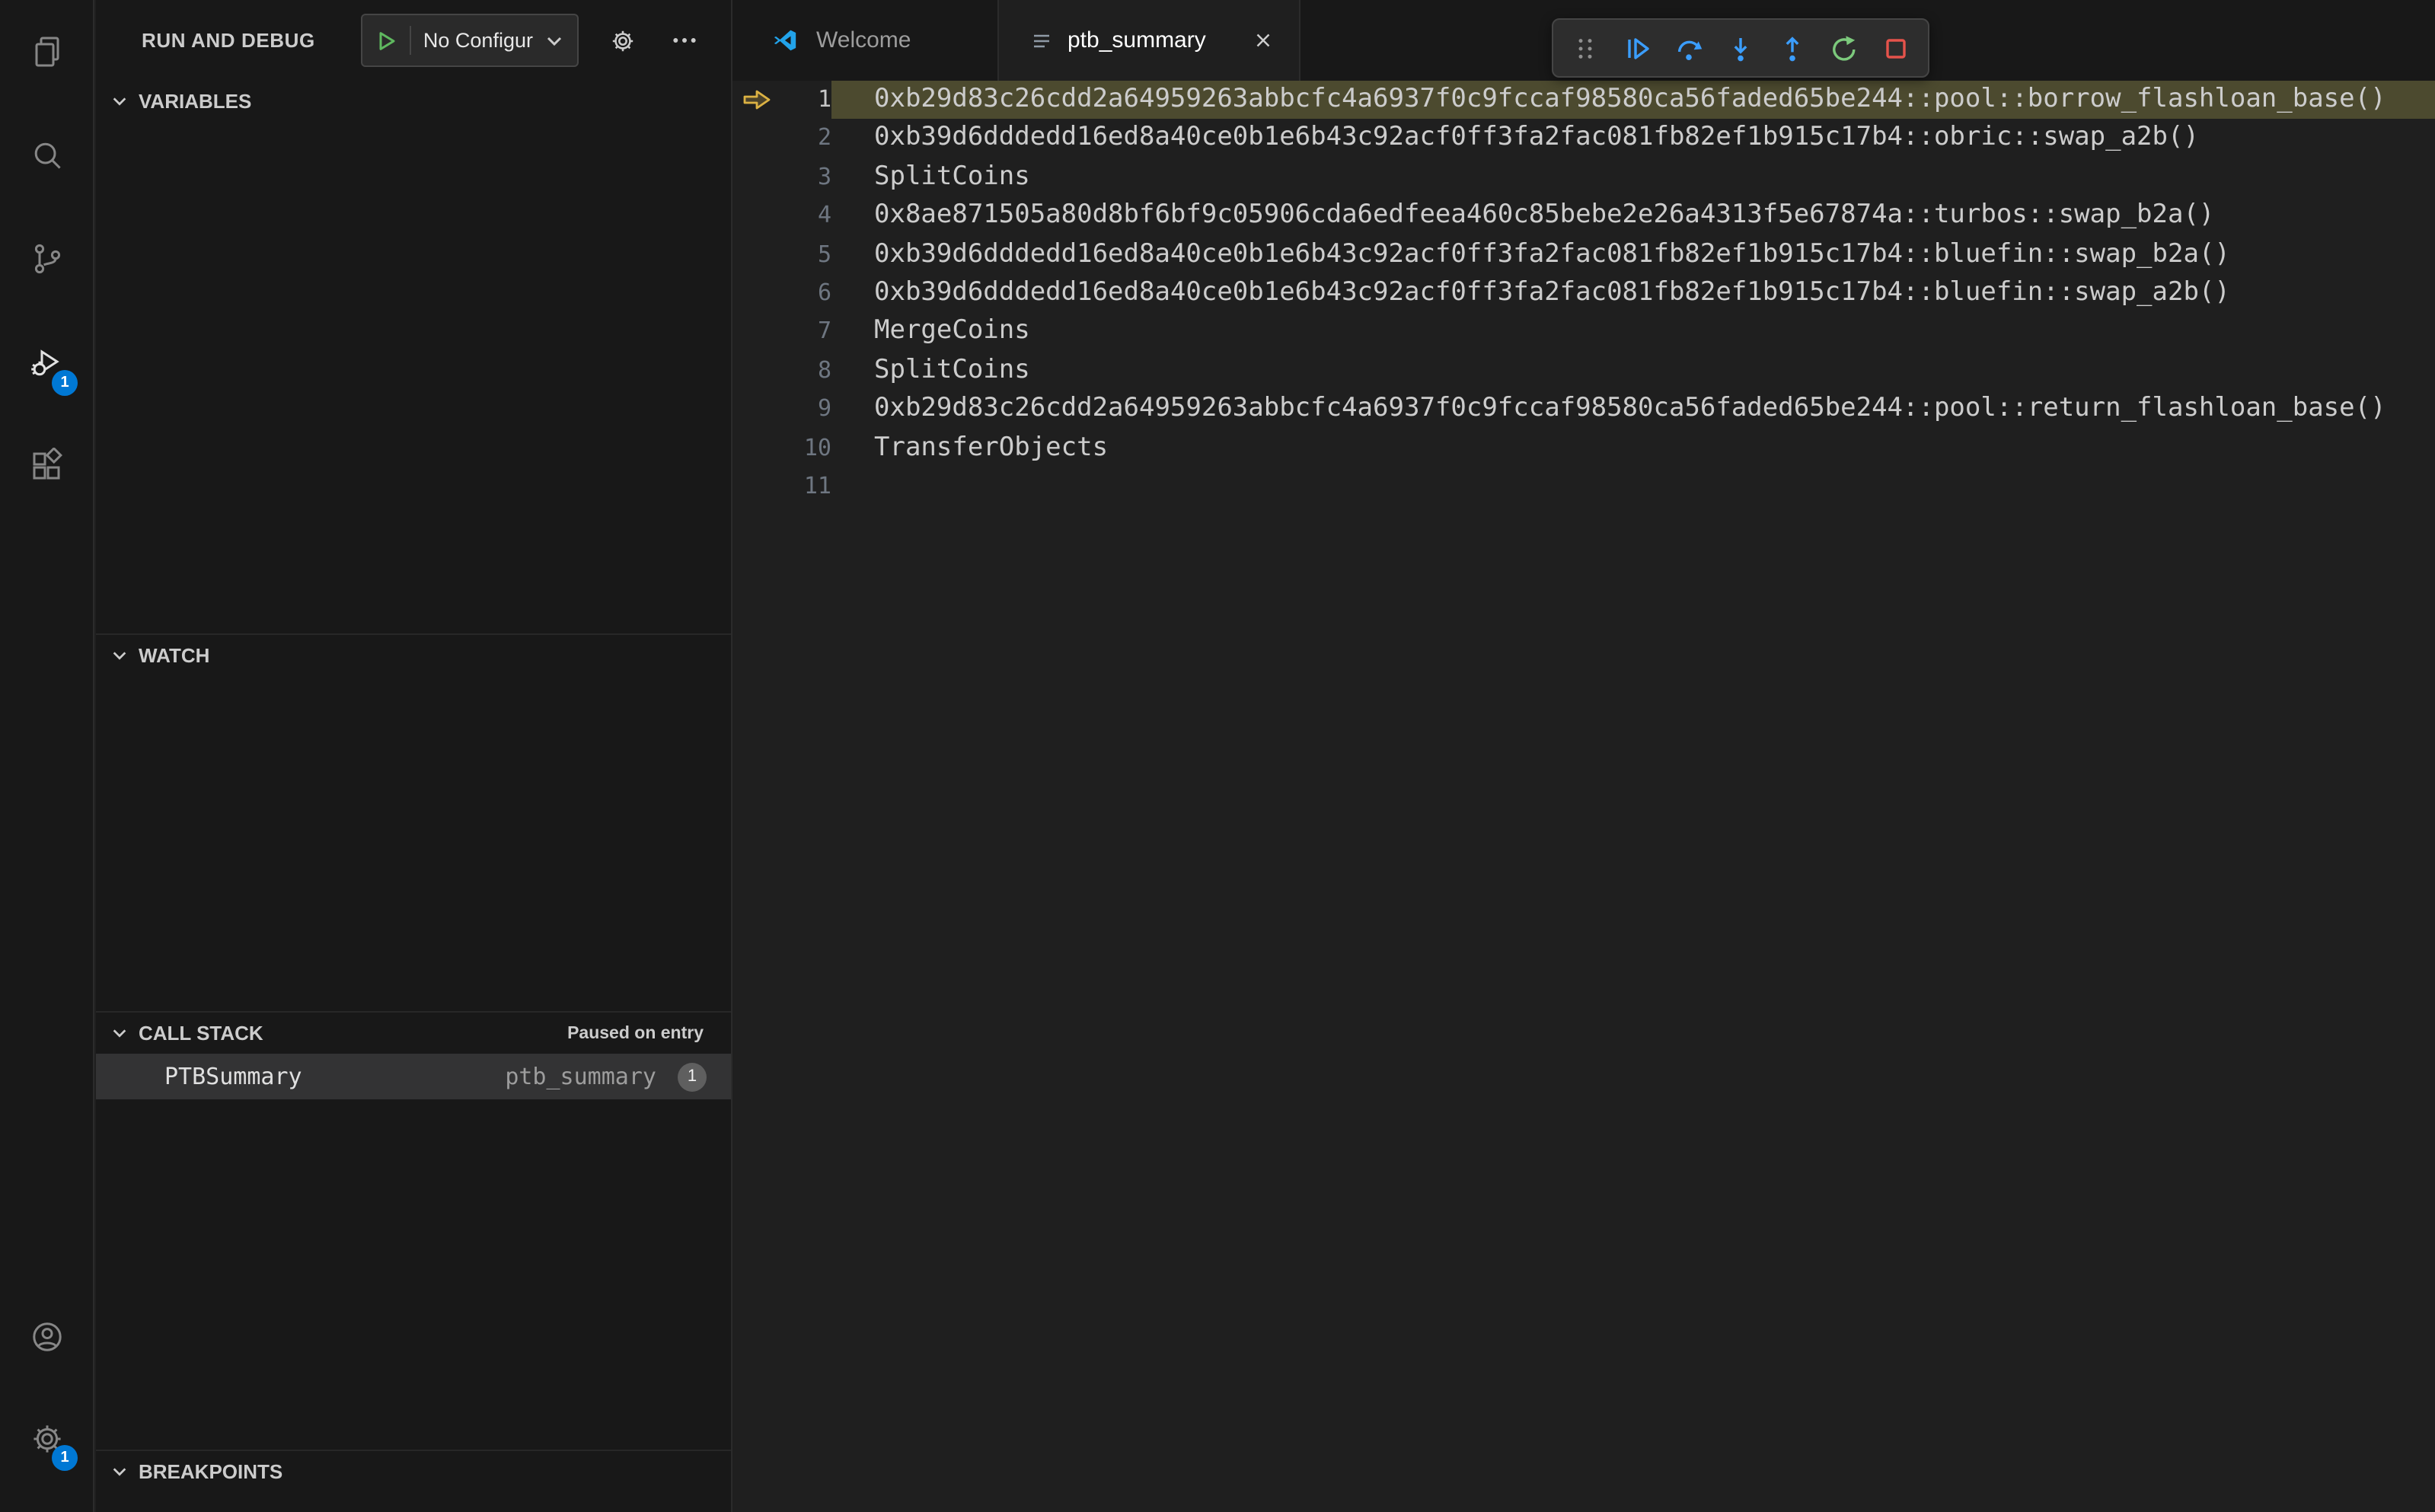 The width and height of the screenshot is (2435, 1512). I want to click on code-line-text, so click(1633, 486).